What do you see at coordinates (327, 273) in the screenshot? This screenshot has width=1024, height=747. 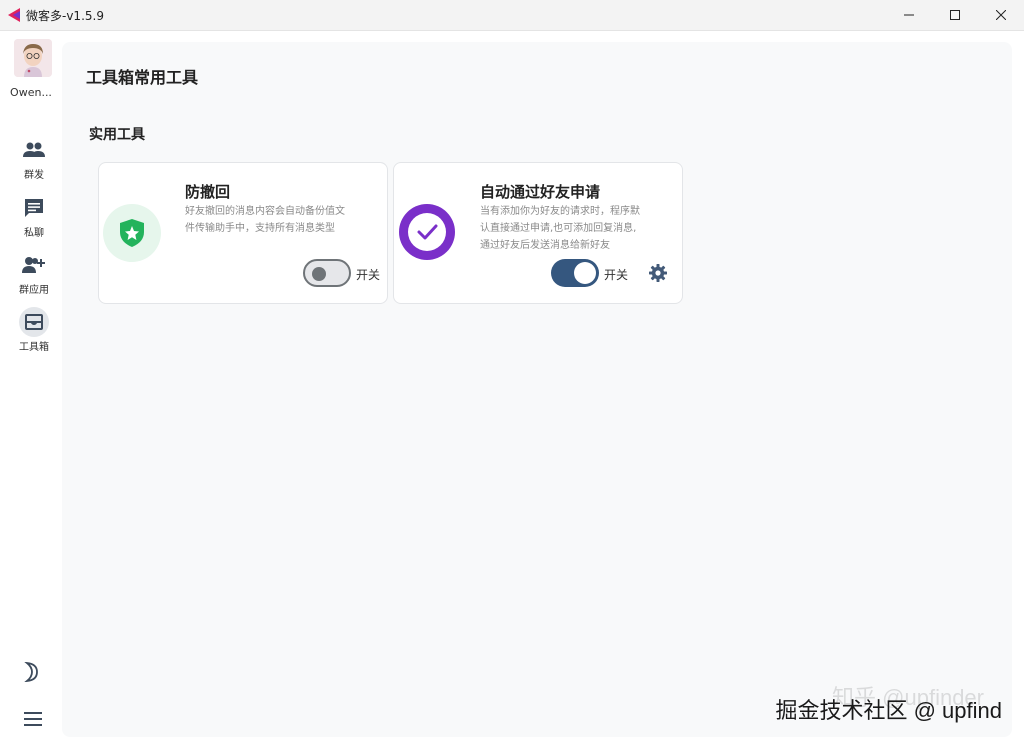 I see `anti-recall-toggle` at bounding box center [327, 273].